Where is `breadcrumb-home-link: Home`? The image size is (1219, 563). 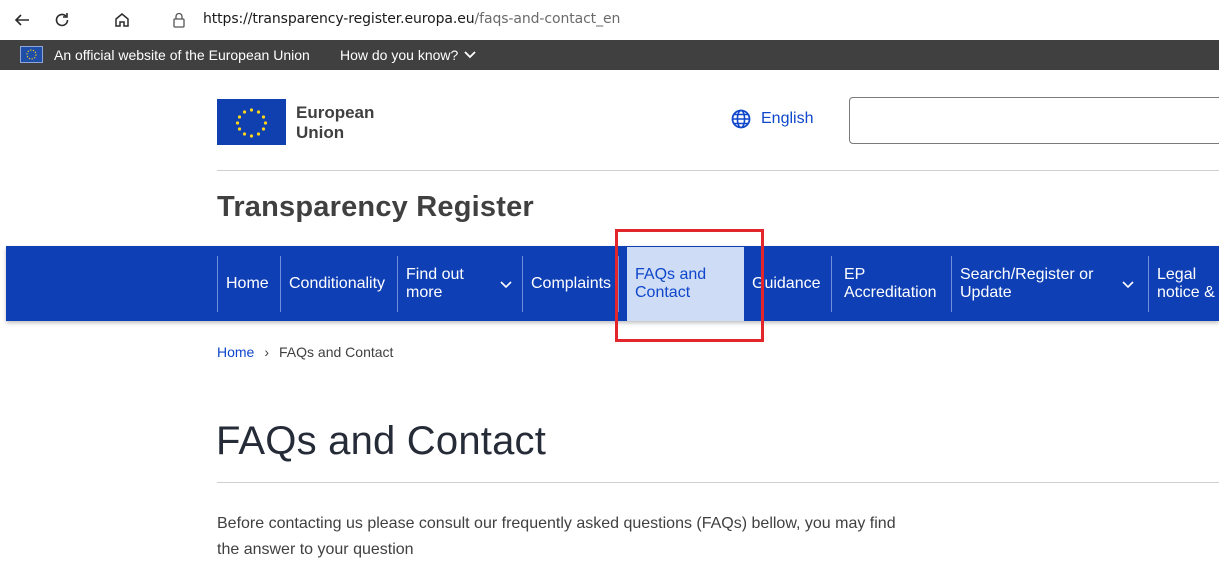
breadcrumb-home-link: Home is located at coordinates (235, 352).